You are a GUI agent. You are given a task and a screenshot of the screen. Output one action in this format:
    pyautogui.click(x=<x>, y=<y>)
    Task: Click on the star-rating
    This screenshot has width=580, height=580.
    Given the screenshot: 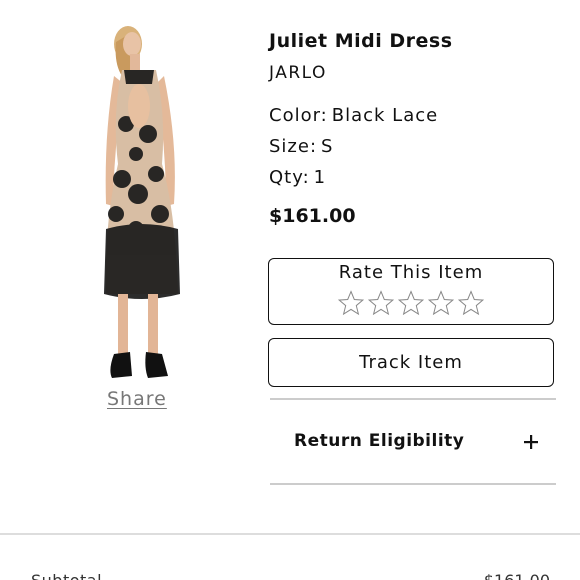 What is the action you would take?
    pyautogui.click(x=411, y=303)
    